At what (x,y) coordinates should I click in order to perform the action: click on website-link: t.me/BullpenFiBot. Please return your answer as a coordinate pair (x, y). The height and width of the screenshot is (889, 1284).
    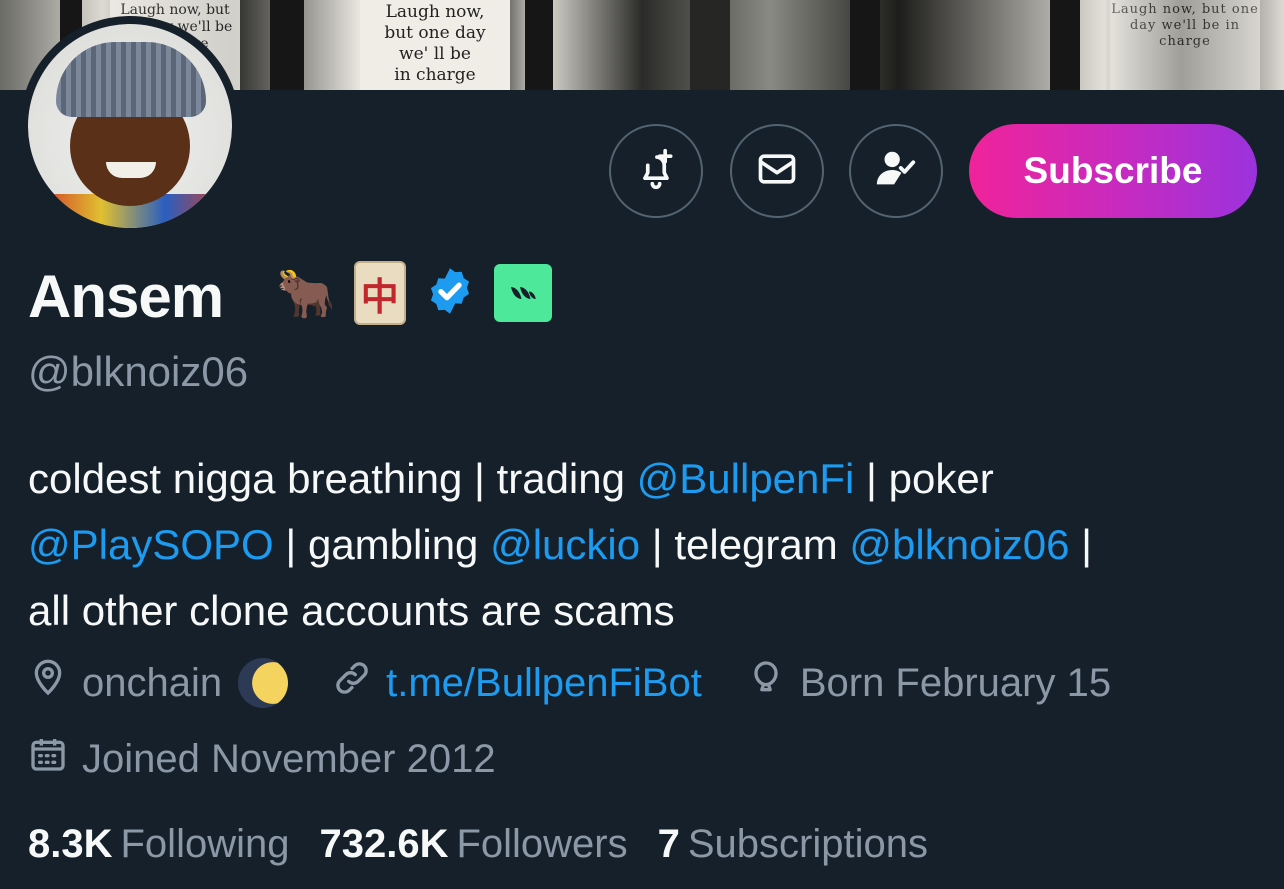
    Looking at the image, I should click on (544, 683).